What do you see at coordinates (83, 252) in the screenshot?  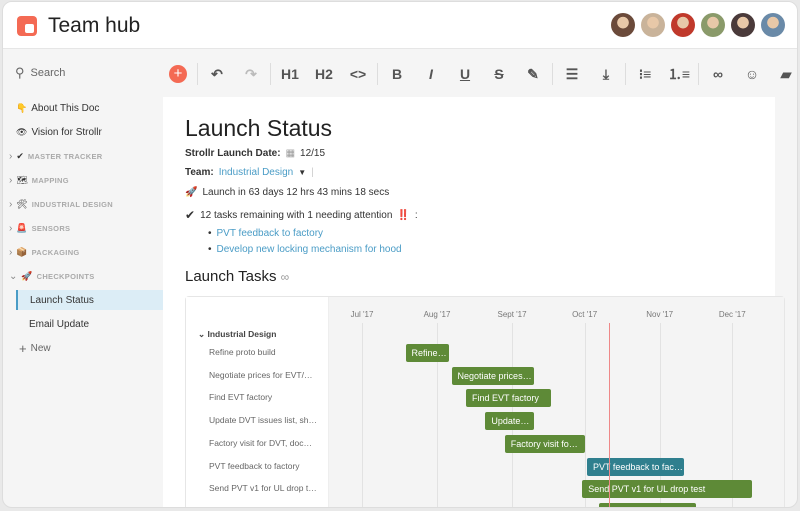 I see `sidebar-item-packaging: › 📦 PACKAGING` at bounding box center [83, 252].